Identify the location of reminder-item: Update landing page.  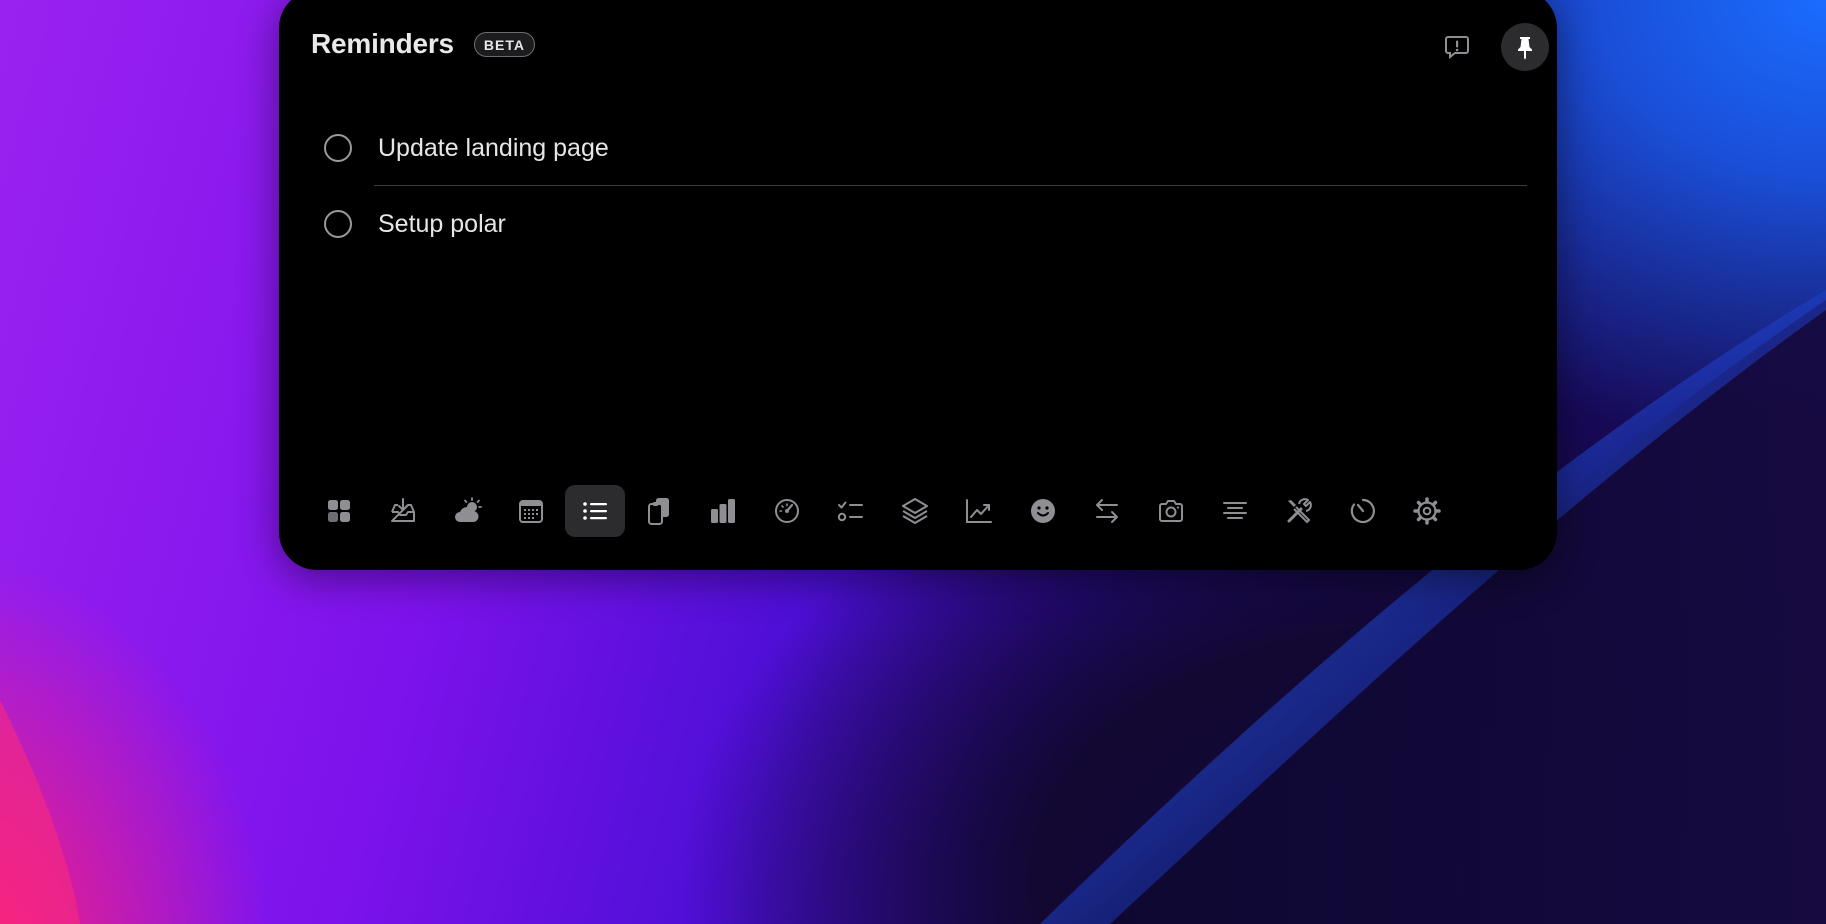
(925, 148).